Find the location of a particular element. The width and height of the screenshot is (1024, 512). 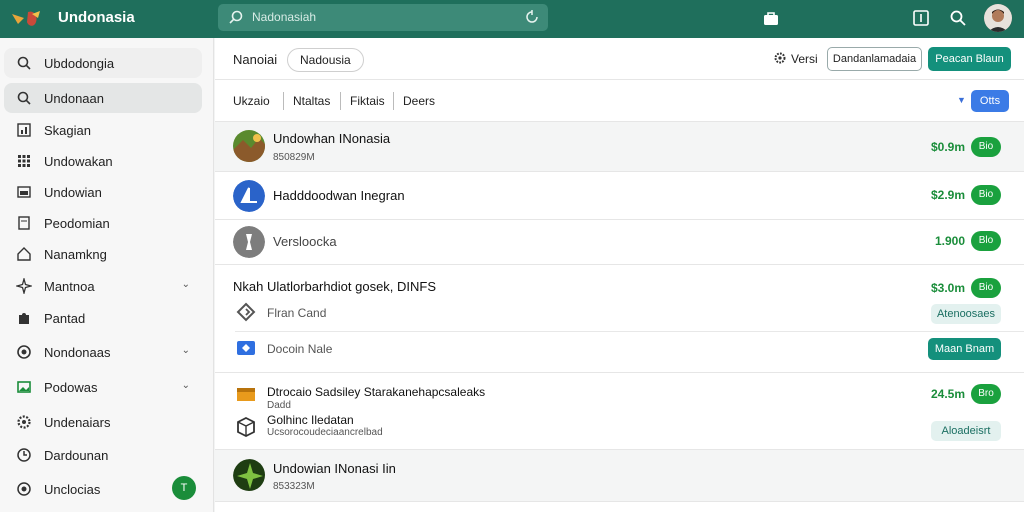

bag-icon is located at coordinates (771, 18).